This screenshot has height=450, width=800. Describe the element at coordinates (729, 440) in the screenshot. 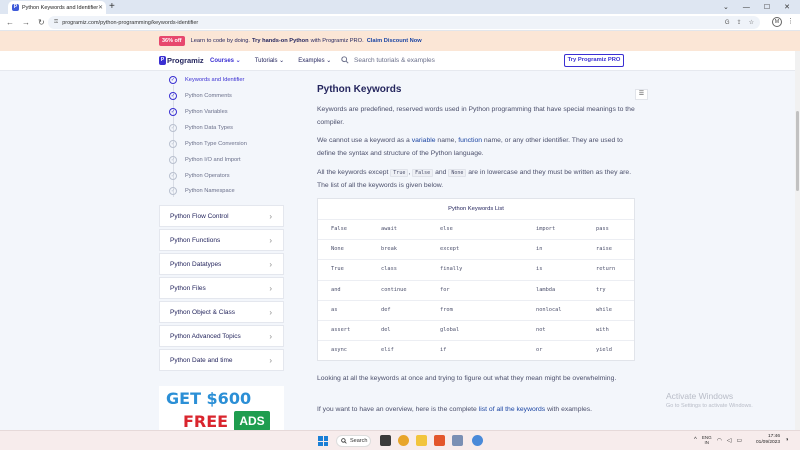

I see `volume-icon: ◁` at that location.